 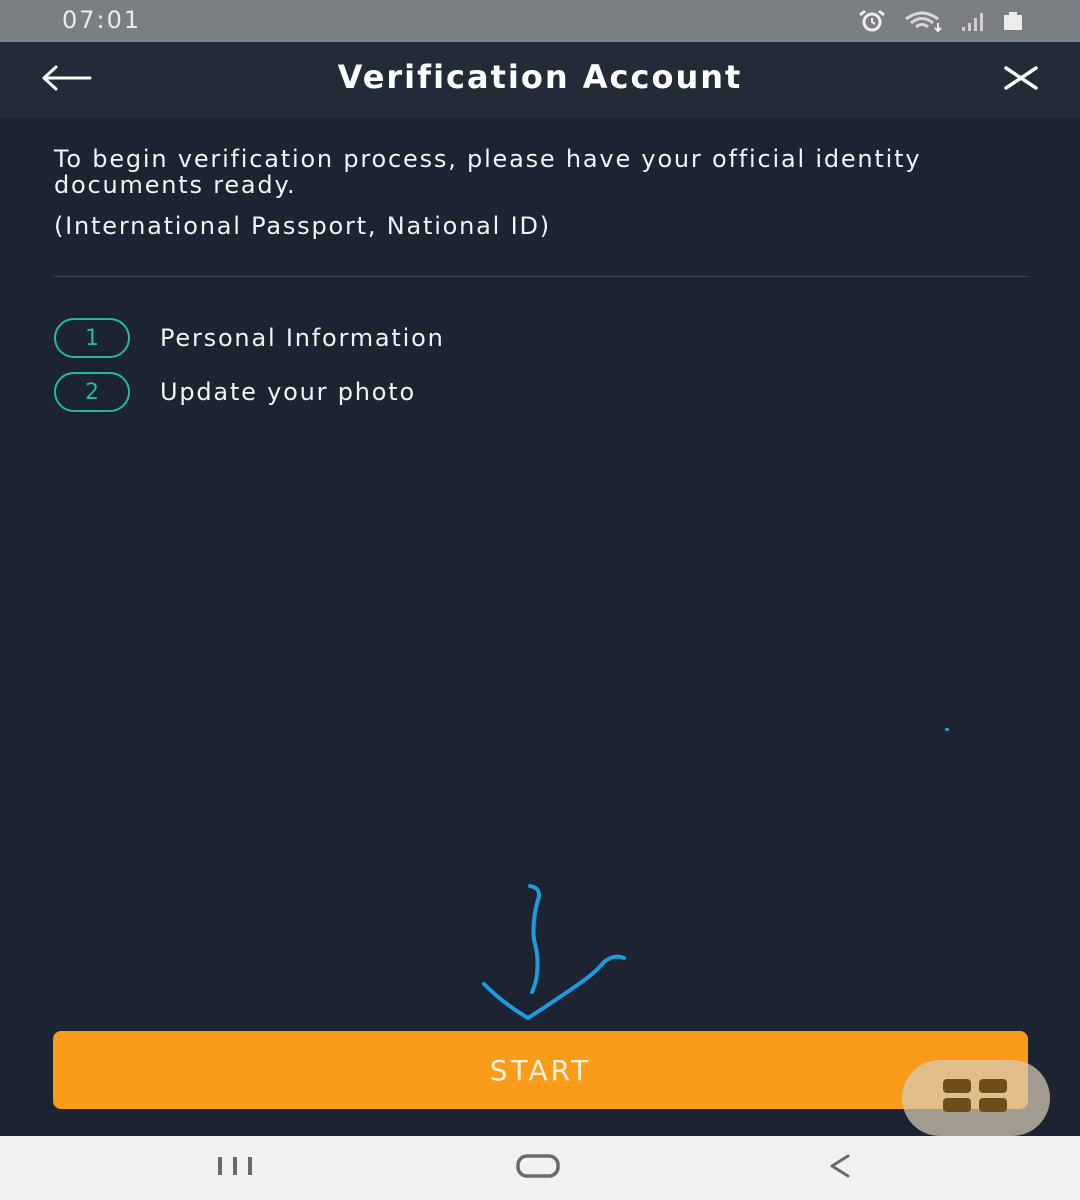 I want to click on navigation-bar, so click(x=540, y=1168).